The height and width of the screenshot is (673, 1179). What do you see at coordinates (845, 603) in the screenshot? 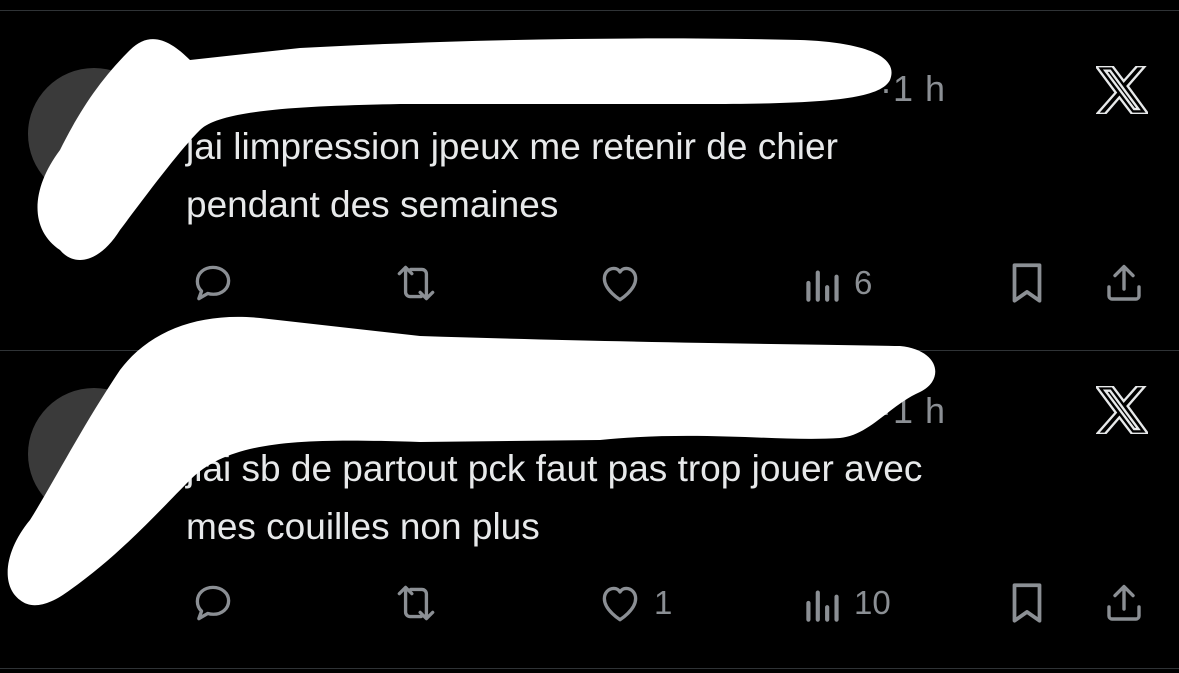
I see `views-button: 10` at bounding box center [845, 603].